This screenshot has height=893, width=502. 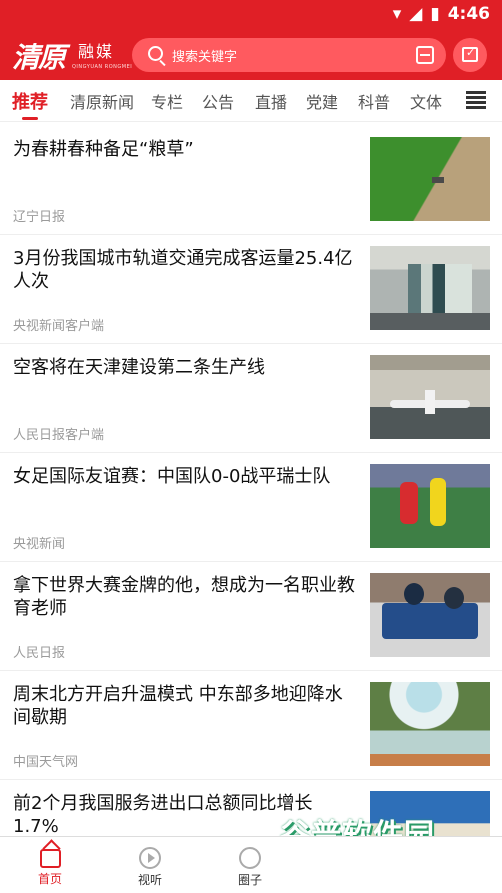 I want to click on news-title: 拿下世界大赛金牌的他，想成为一名职业教育老师, so click(x=184, y=597).